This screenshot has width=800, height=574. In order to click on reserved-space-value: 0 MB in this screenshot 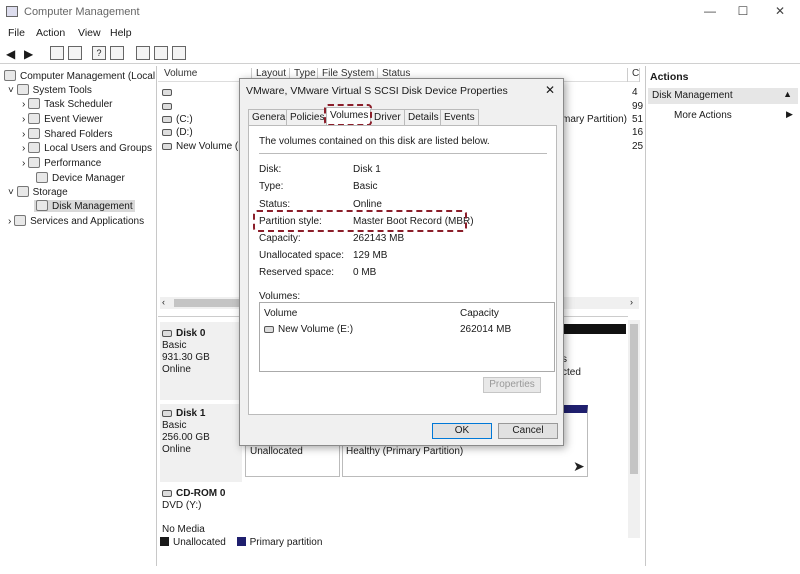, I will do `click(365, 272)`.